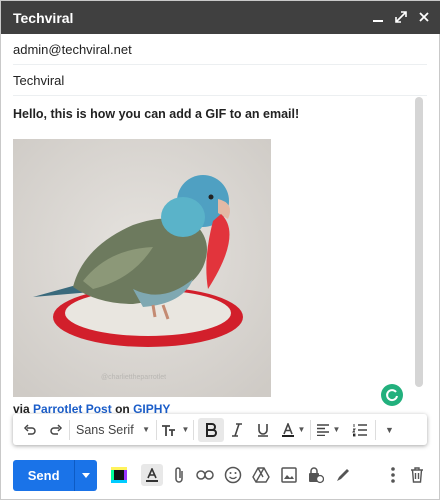  Describe the element at coordinates (220, 49) in the screenshot. I see `to-field: admin@techviral.net` at that location.